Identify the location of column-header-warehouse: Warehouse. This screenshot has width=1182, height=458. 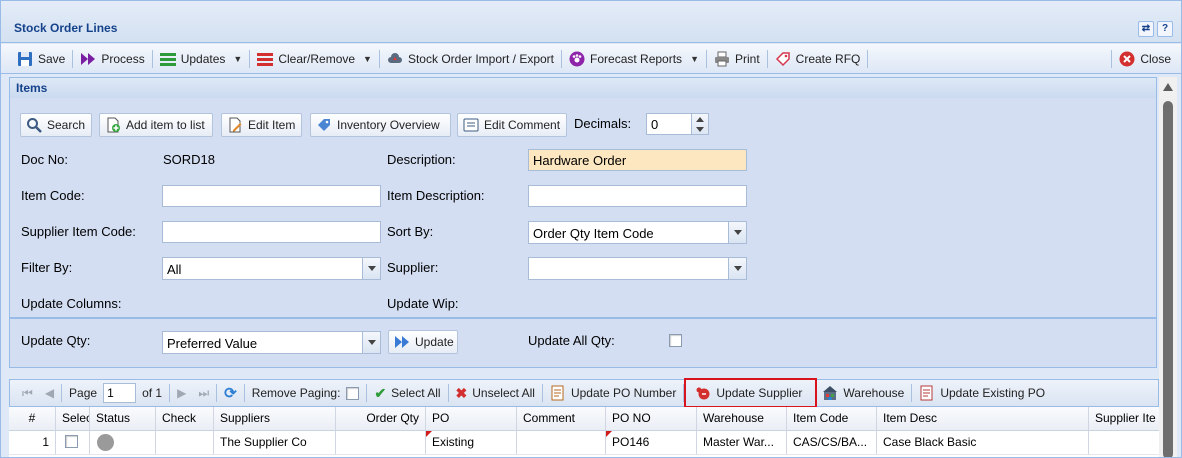
(742, 418).